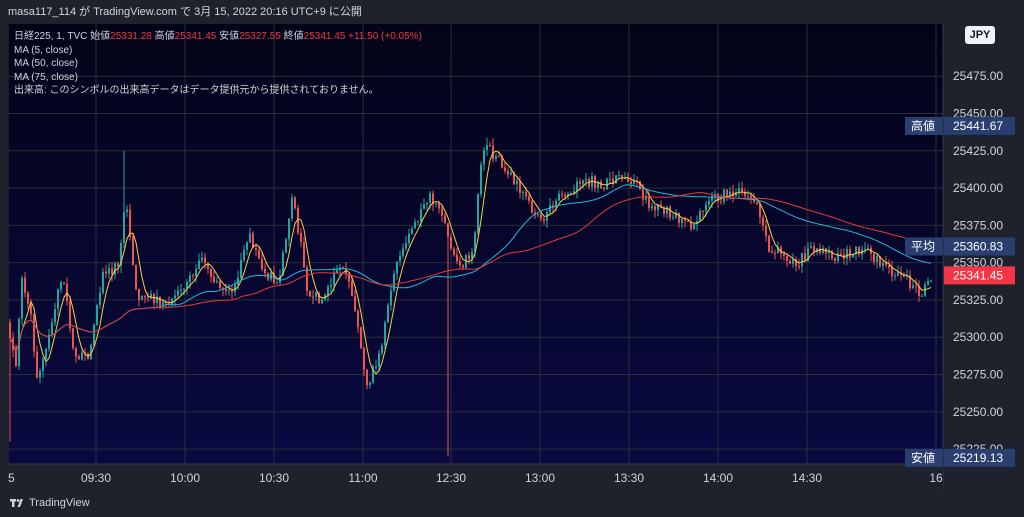  I want to click on legend-ma50: MA (50, close), so click(218, 64).